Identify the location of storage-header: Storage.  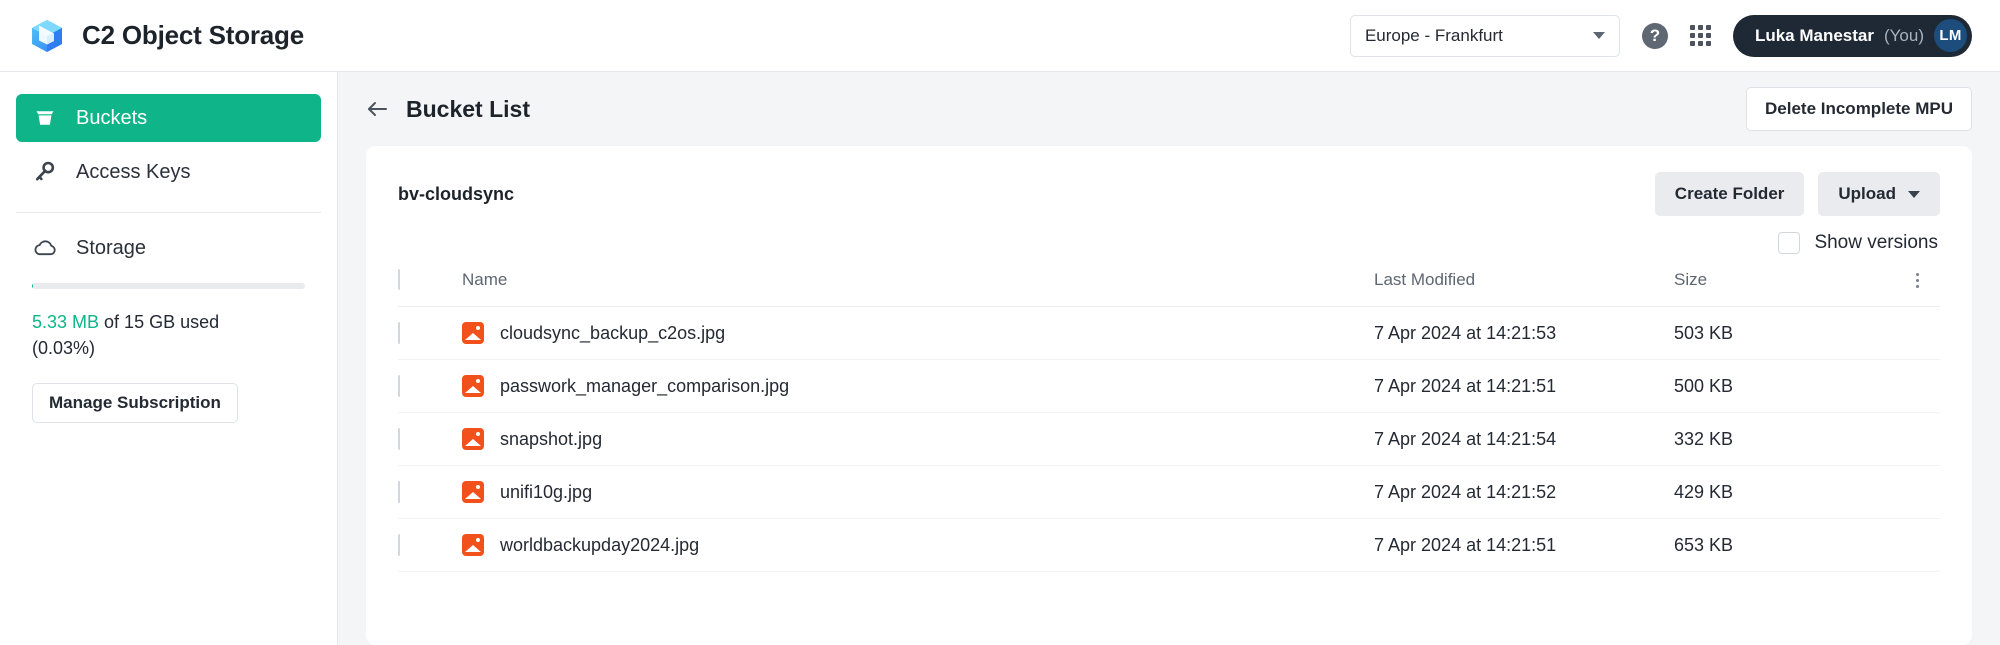
(168, 248).